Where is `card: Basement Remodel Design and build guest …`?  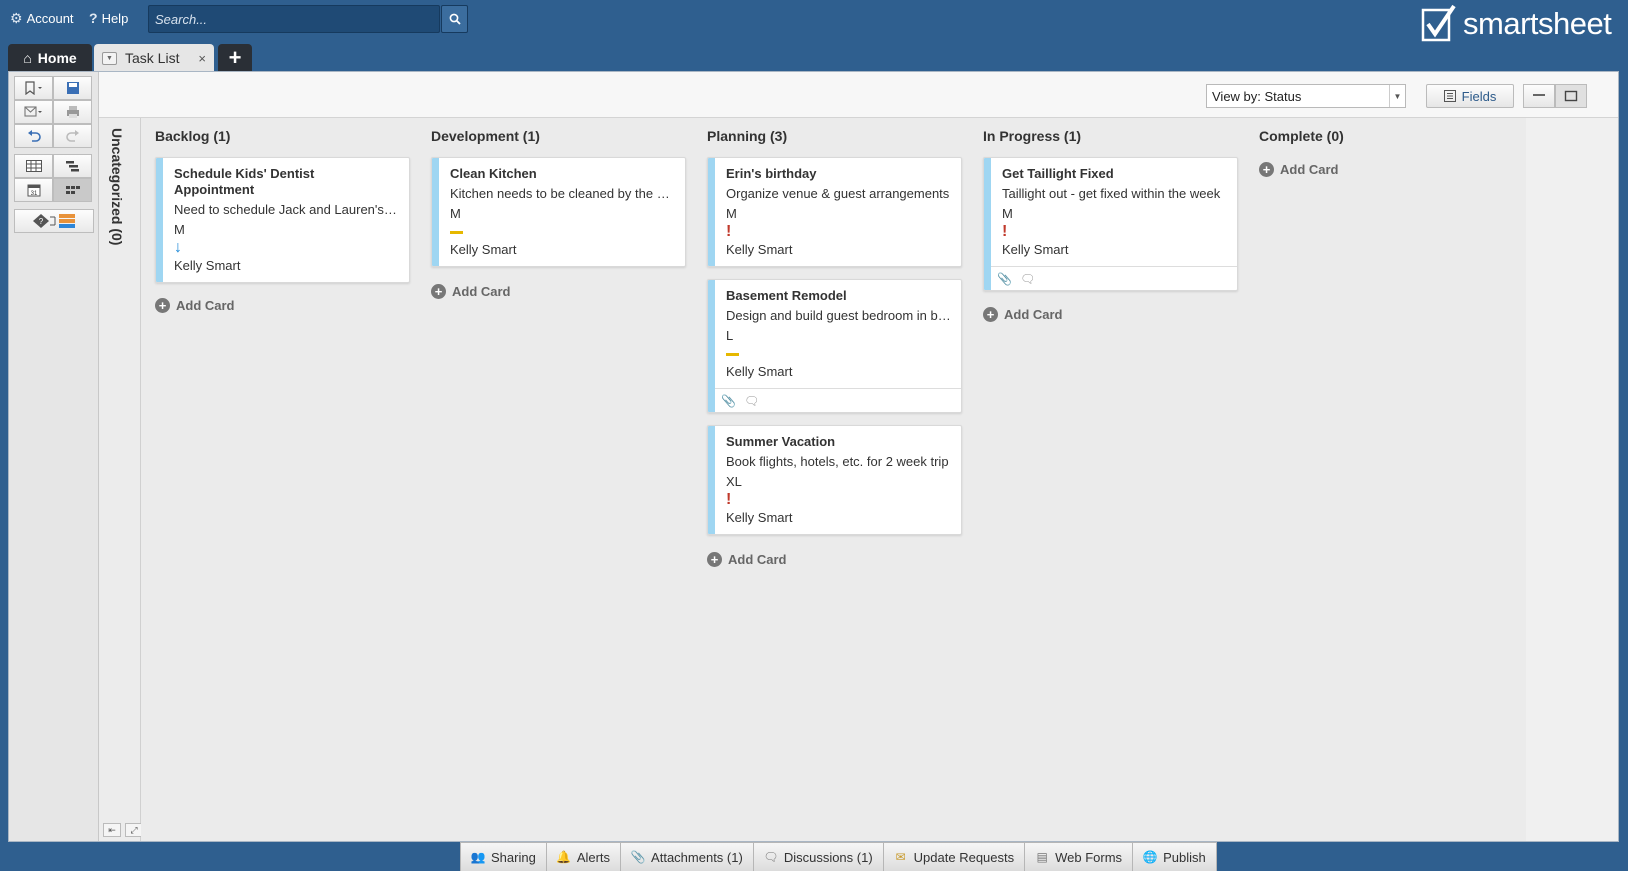
card: Basement Remodel Design and build guest … is located at coordinates (834, 346).